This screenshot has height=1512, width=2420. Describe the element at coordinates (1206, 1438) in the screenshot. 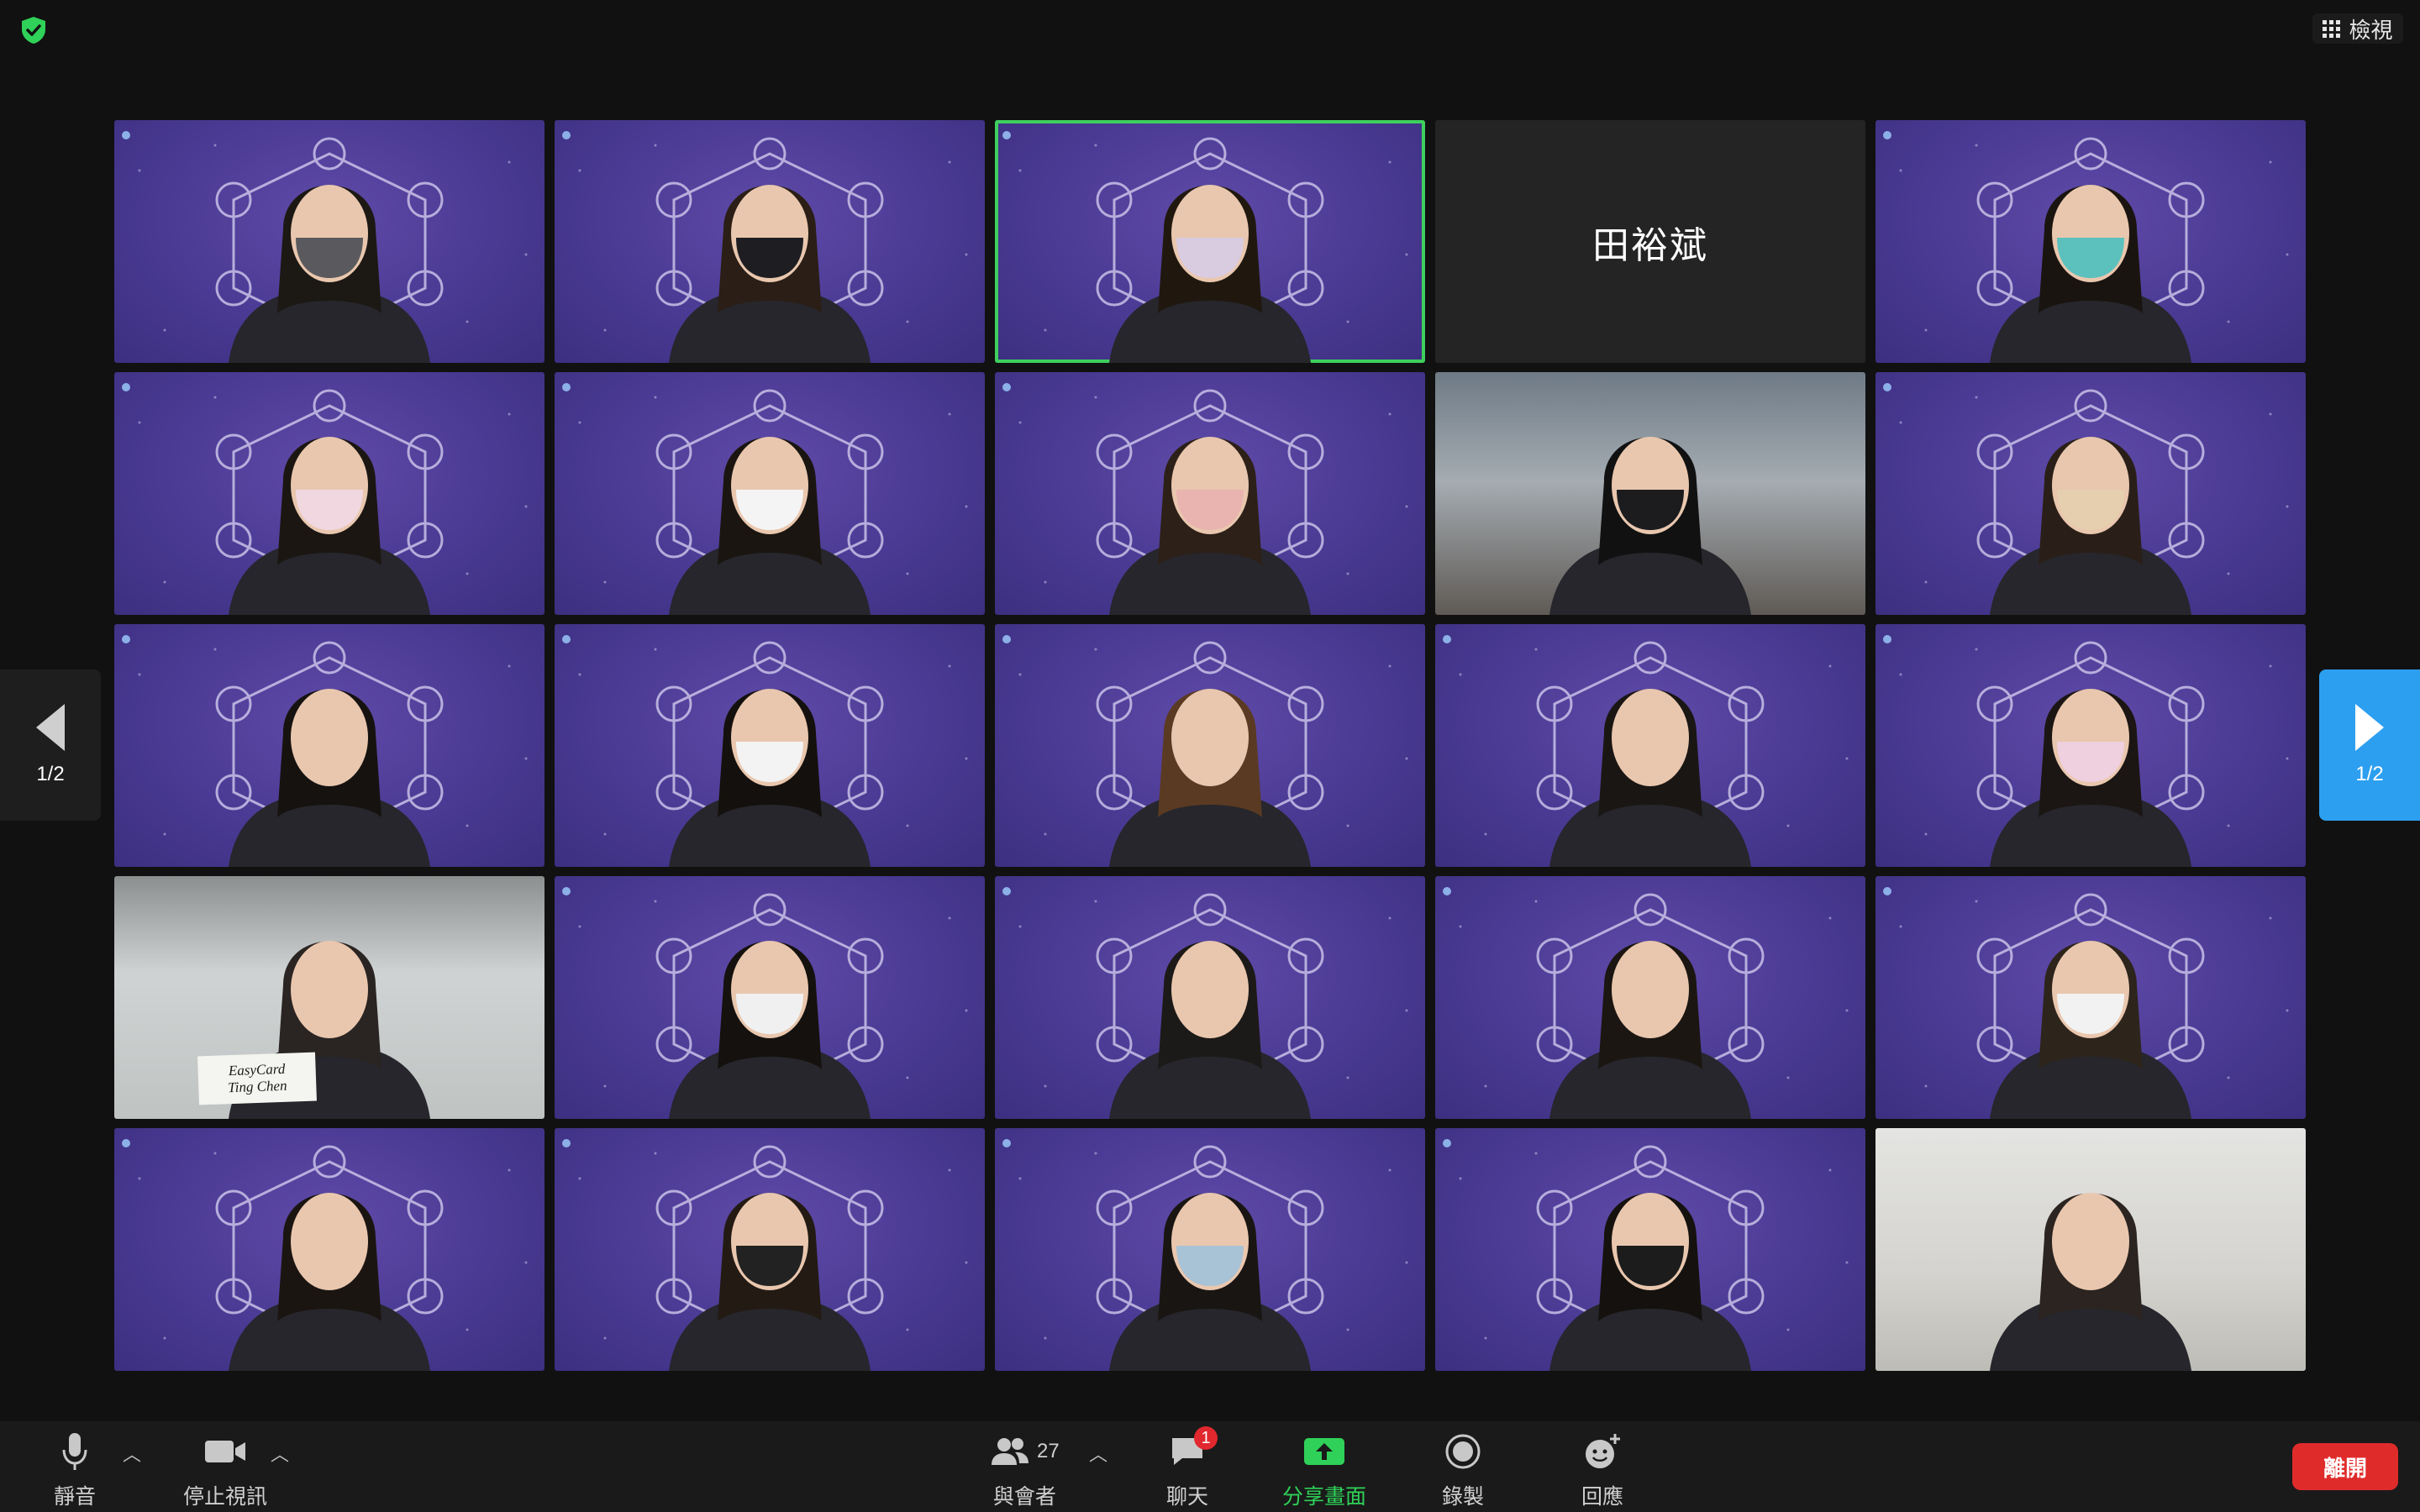

I see `chat-unread-badge: 1` at that location.